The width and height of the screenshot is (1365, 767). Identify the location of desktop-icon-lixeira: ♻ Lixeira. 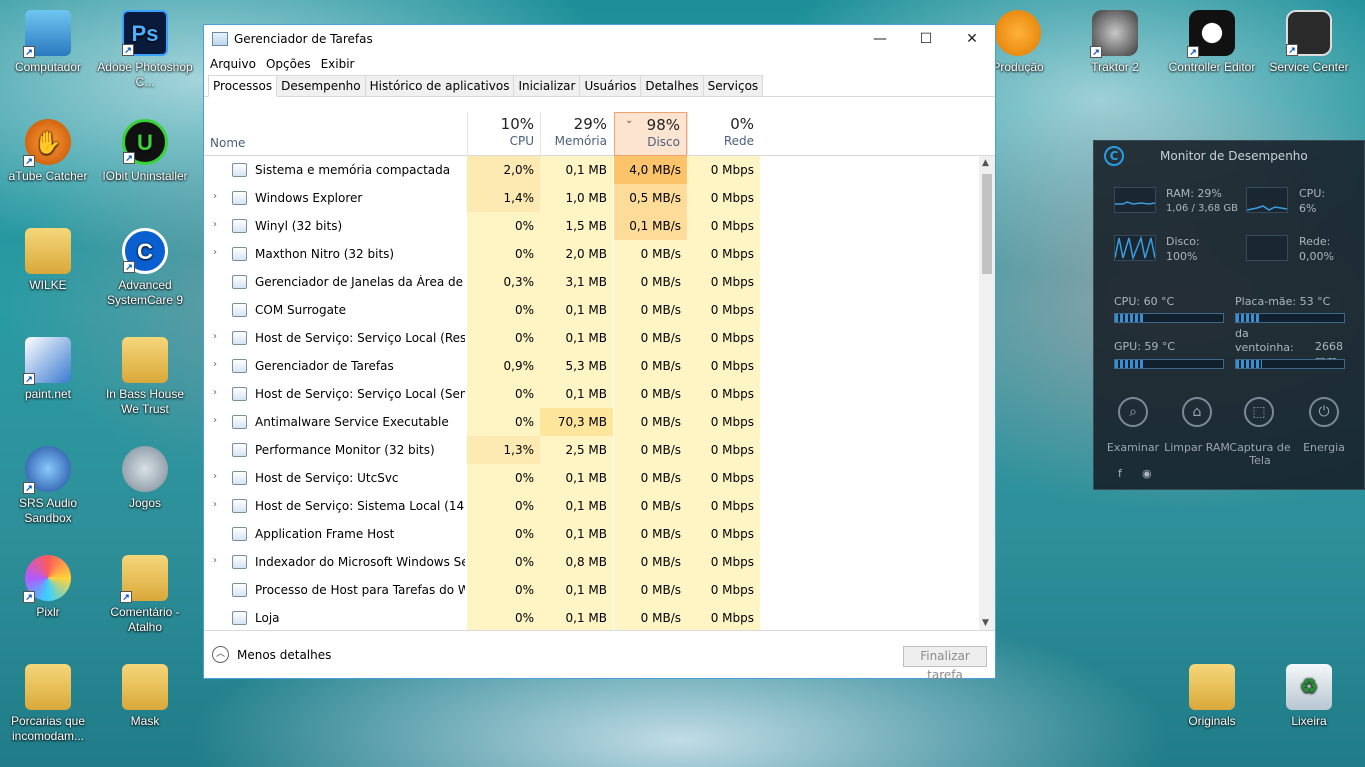
(1309, 696).